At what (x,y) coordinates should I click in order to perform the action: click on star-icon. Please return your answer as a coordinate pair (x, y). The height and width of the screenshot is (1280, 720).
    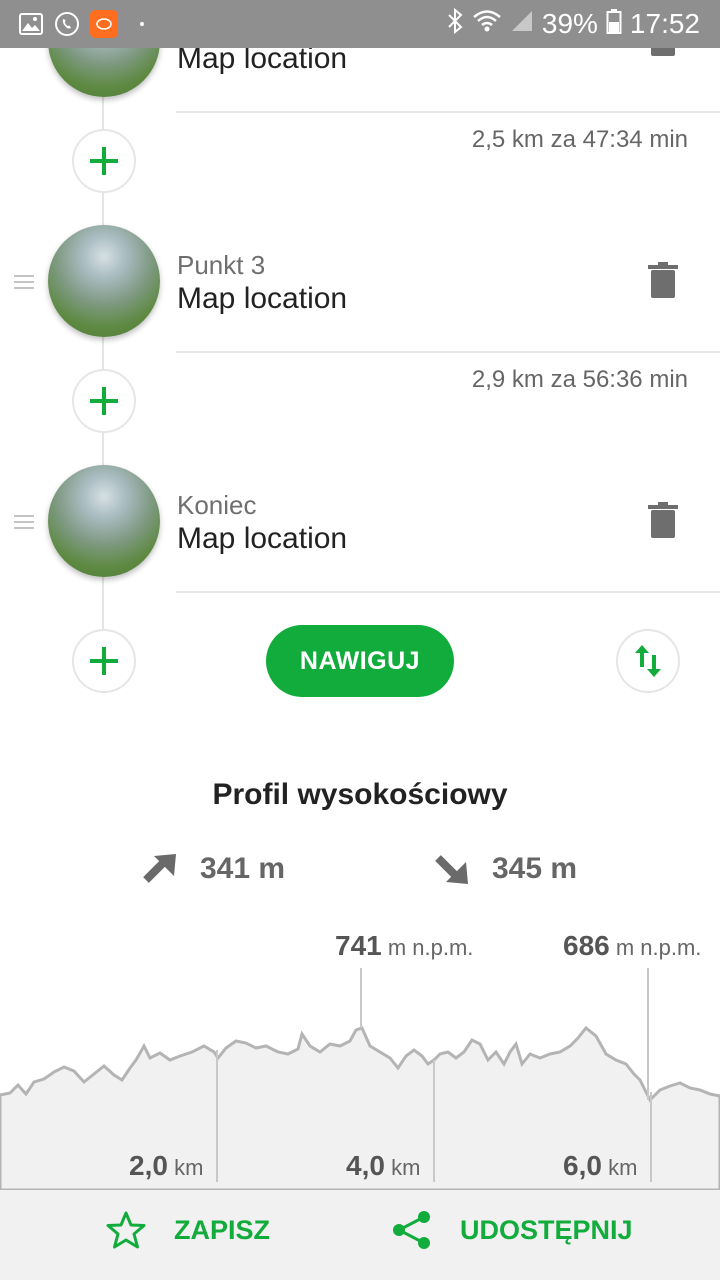
    Looking at the image, I should click on (126, 1230).